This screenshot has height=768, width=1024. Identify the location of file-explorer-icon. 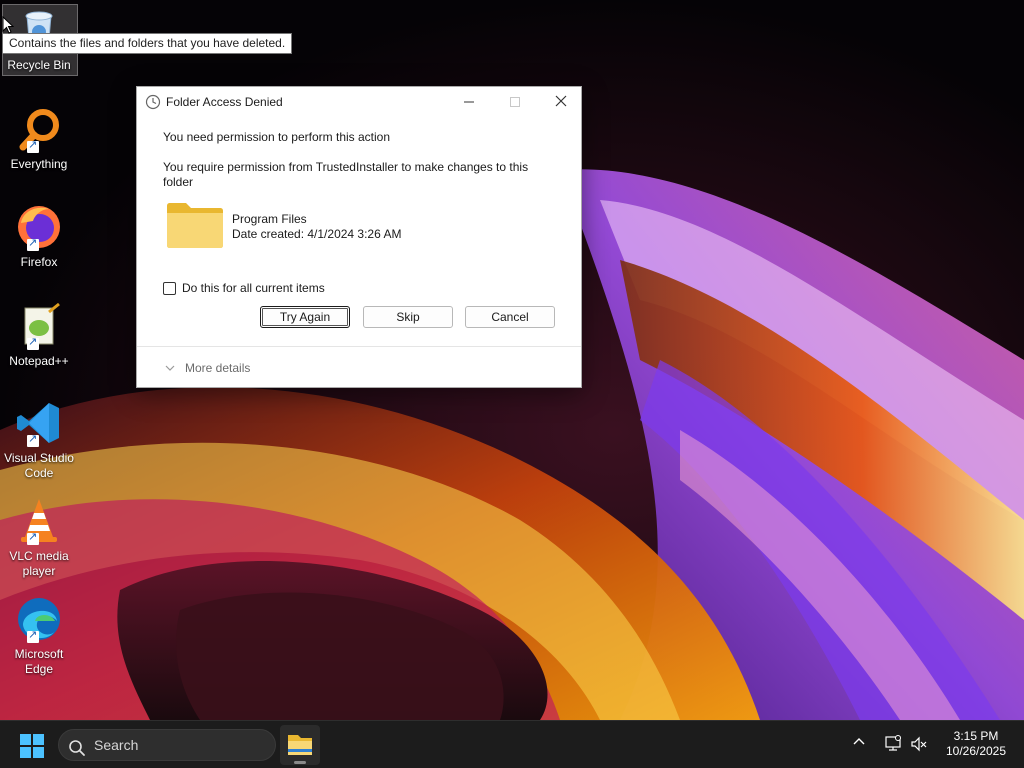
(300, 745).